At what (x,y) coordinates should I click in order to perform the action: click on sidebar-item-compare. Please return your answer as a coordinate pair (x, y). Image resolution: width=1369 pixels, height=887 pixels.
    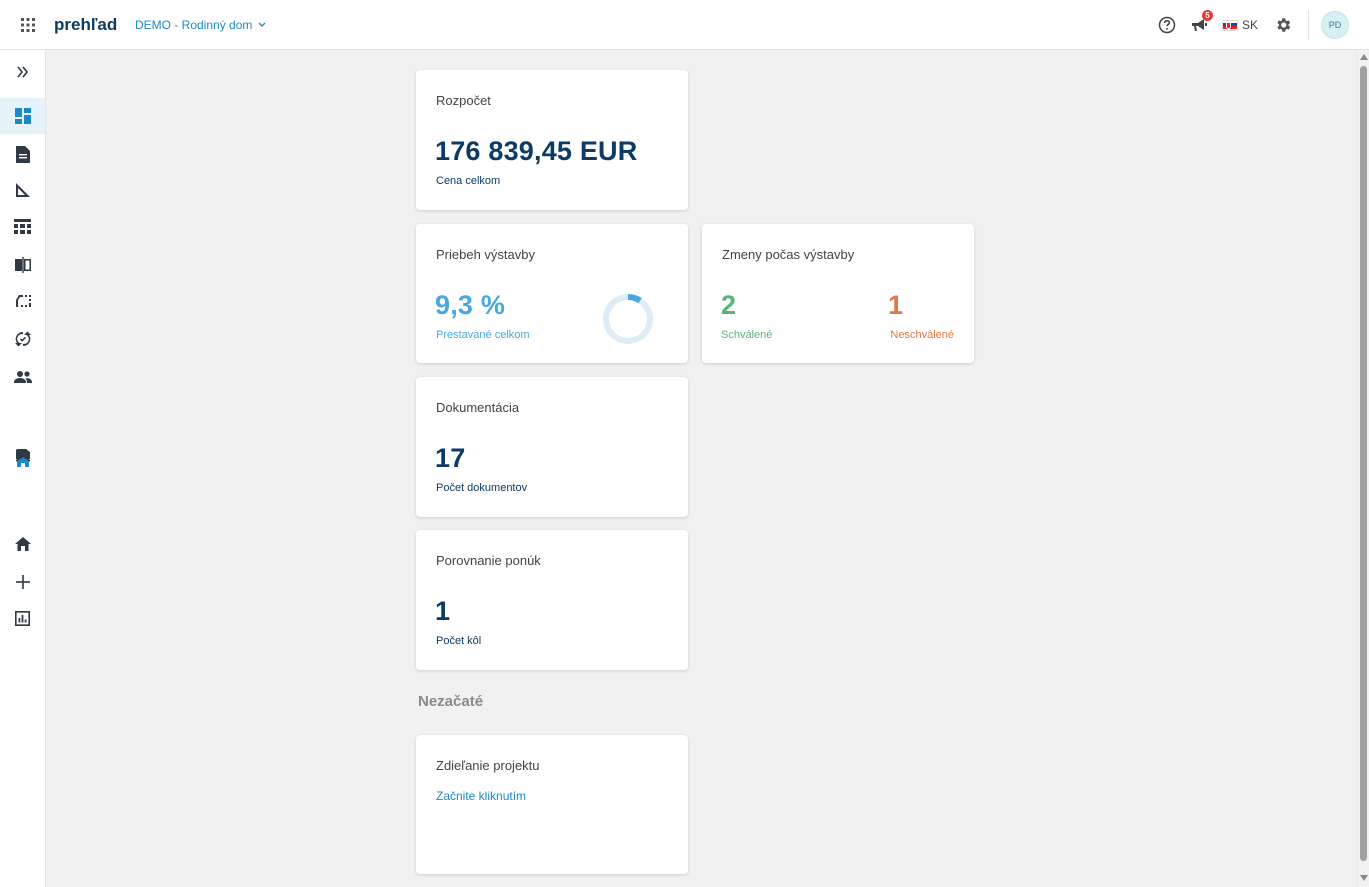
    Looking at the image, I should click on (22, 265).